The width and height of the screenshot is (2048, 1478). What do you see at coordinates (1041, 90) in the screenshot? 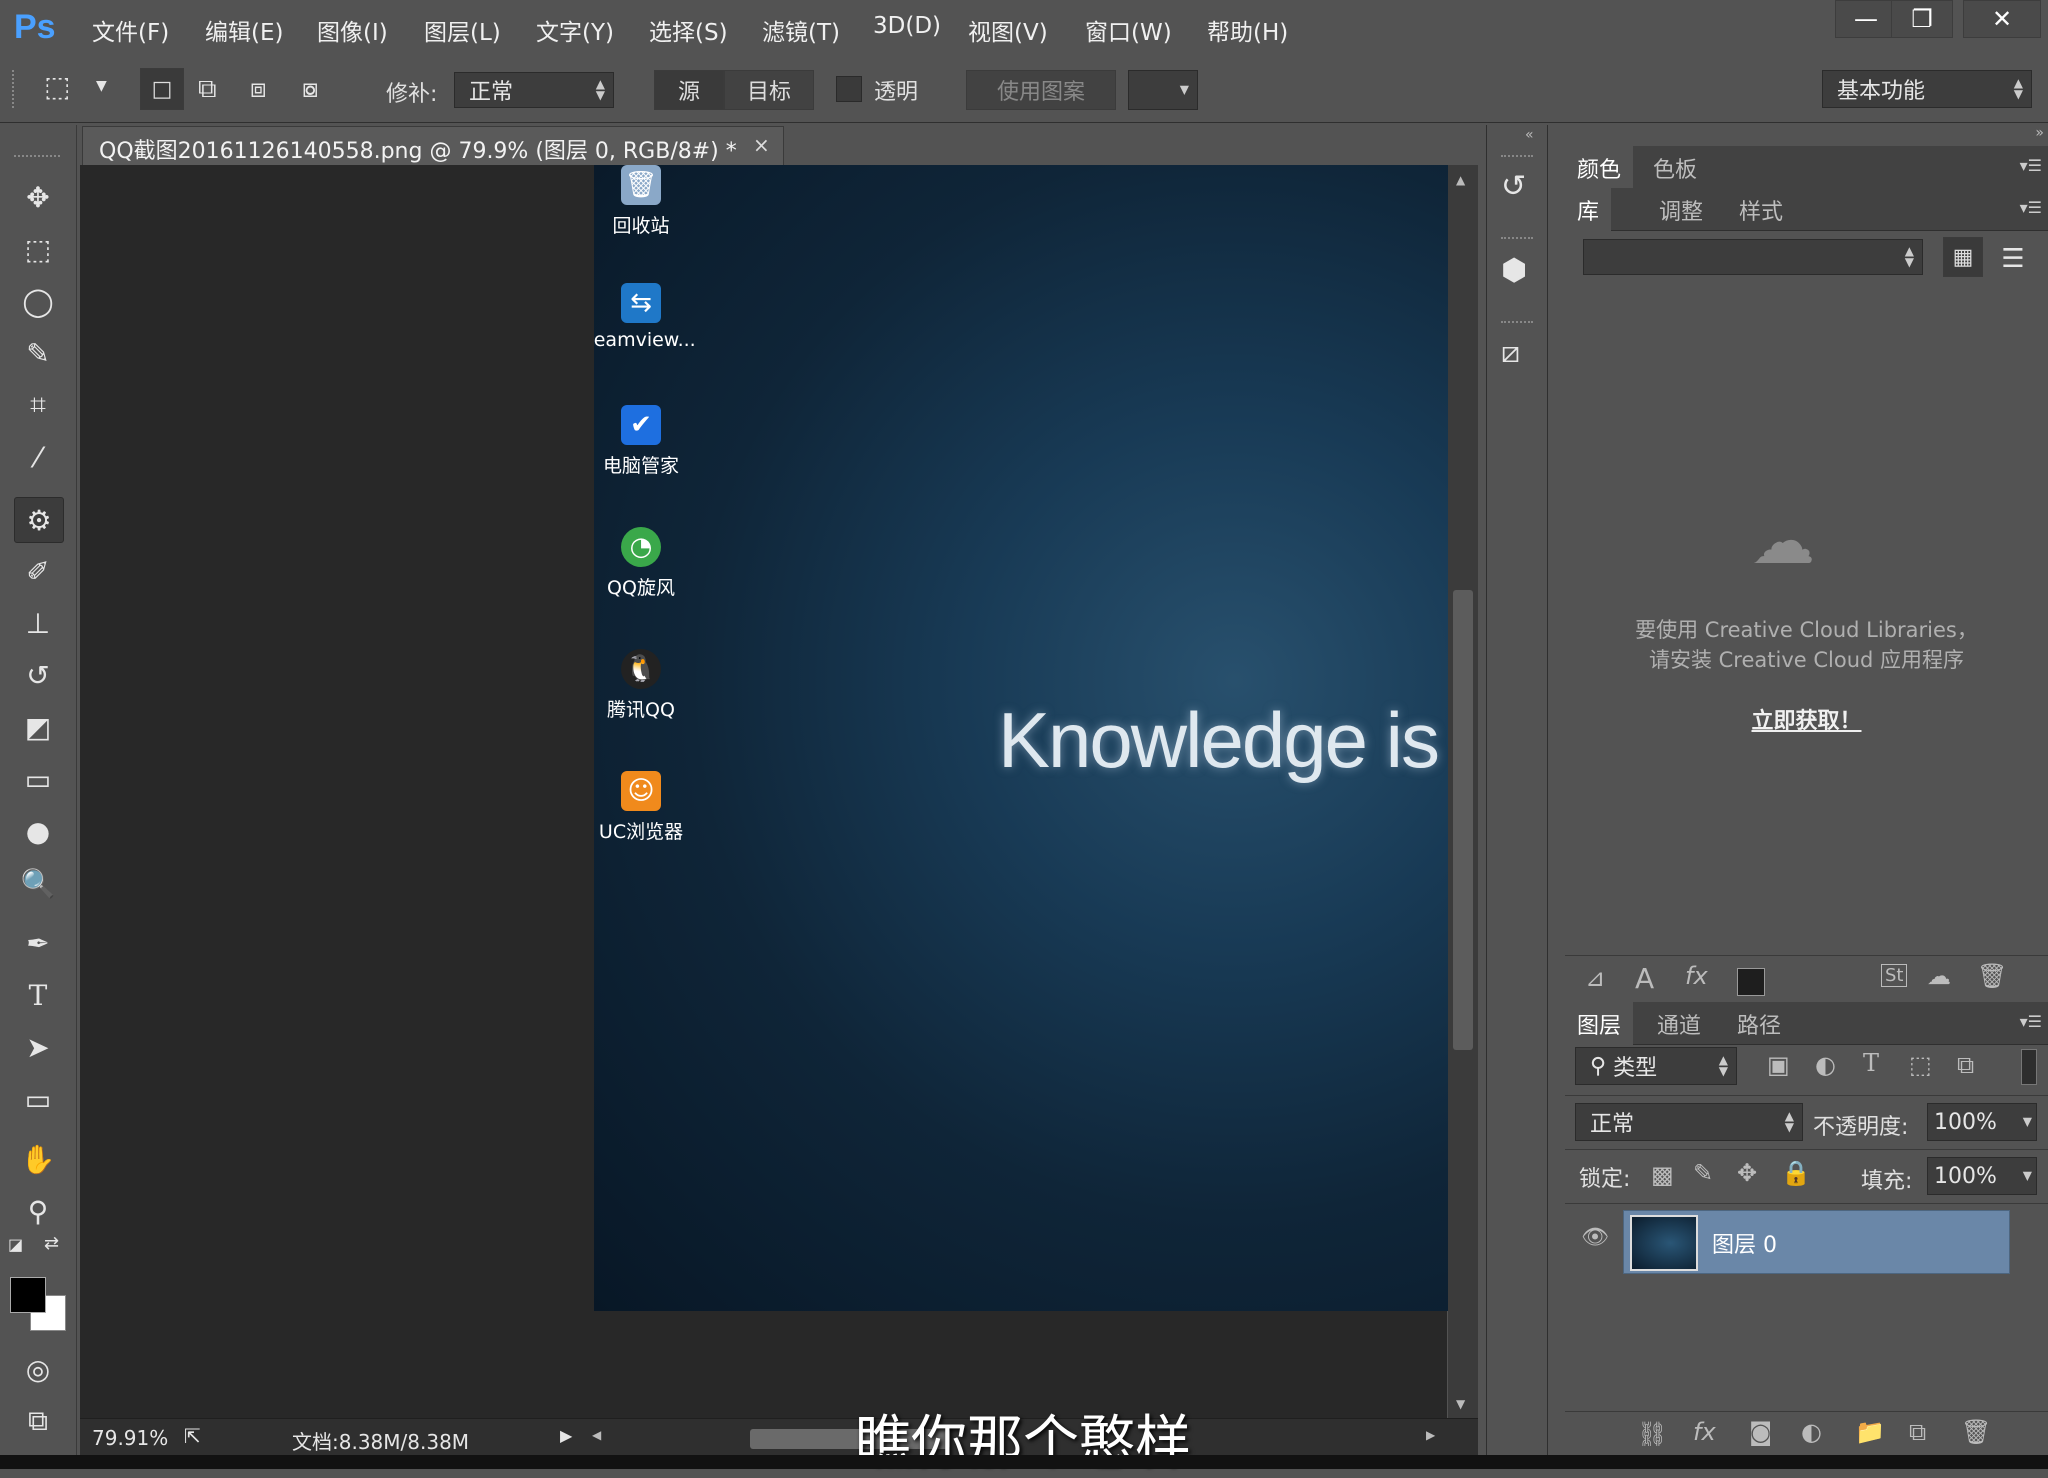
I see `use-pattern-button: 使用图案` at bounding box center [1041, 90].